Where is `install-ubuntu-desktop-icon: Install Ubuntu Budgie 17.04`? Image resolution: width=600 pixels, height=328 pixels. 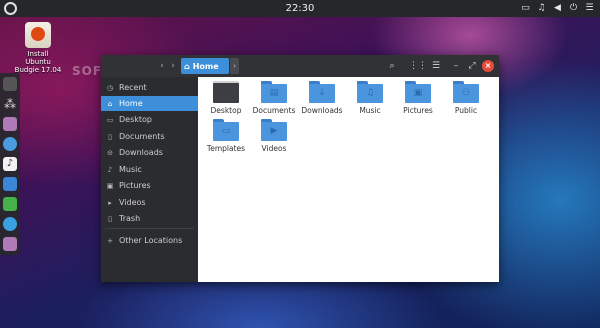 install-ubuntu-desktop-icon: Install Ubuntu Budgie 17.04 is located at coordinates (38, 48).